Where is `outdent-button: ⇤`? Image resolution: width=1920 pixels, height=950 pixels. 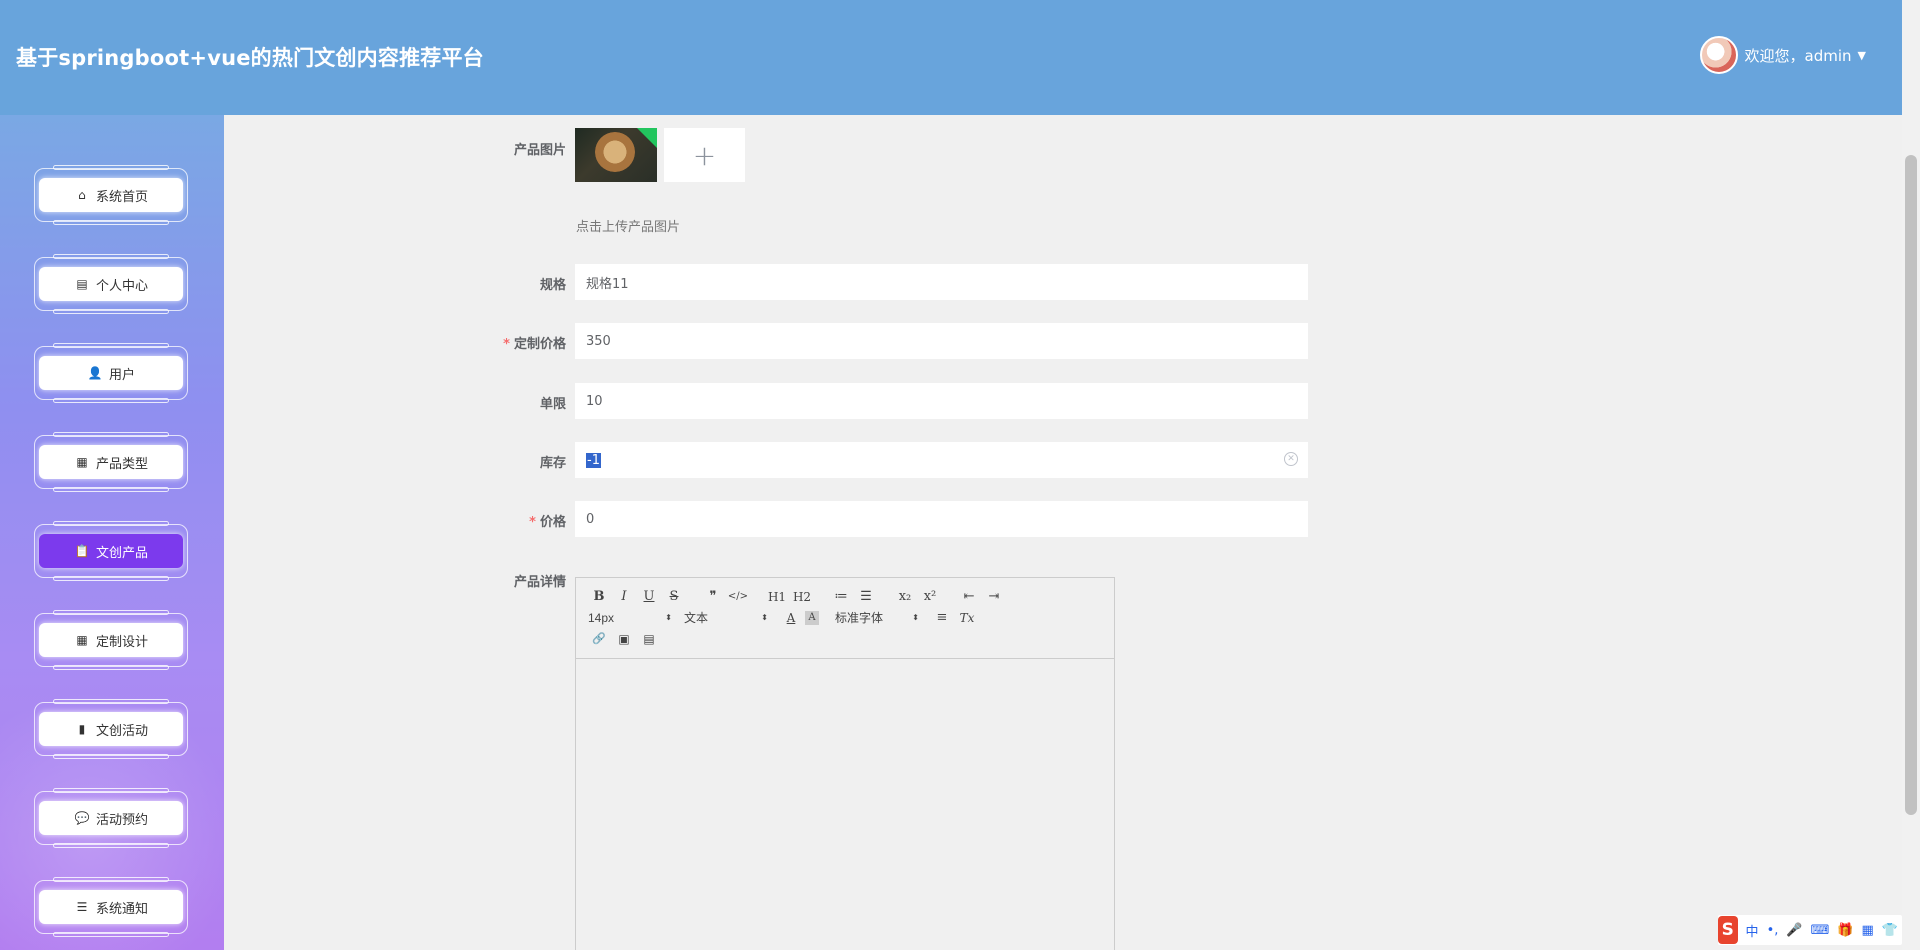 outdent-button: ⇤ is located at coordinates (969, 597).